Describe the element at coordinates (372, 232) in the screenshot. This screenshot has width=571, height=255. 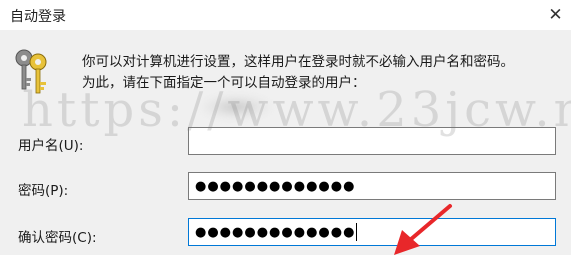
I see `confirm-password-field: ●●●●●●●●●●●●●` at that location.